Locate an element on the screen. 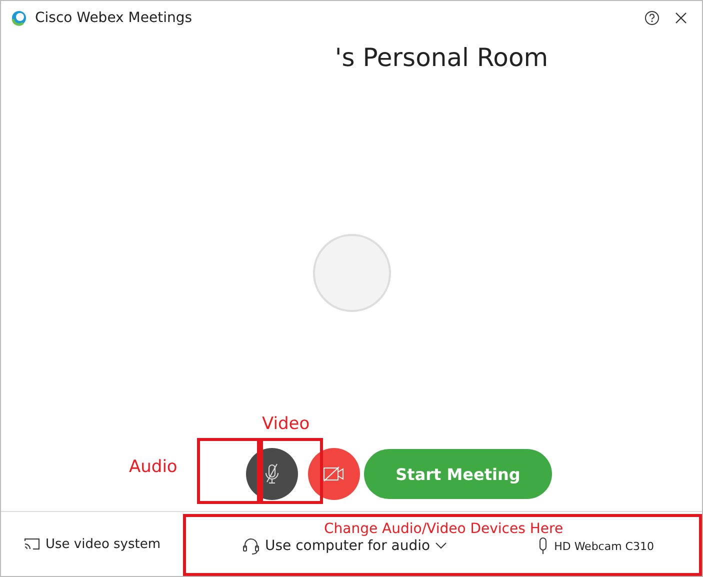 This screenshot has width=703, height=577. audio-device-dropdown: Use computer for audio is located at coordinates (345, 546).